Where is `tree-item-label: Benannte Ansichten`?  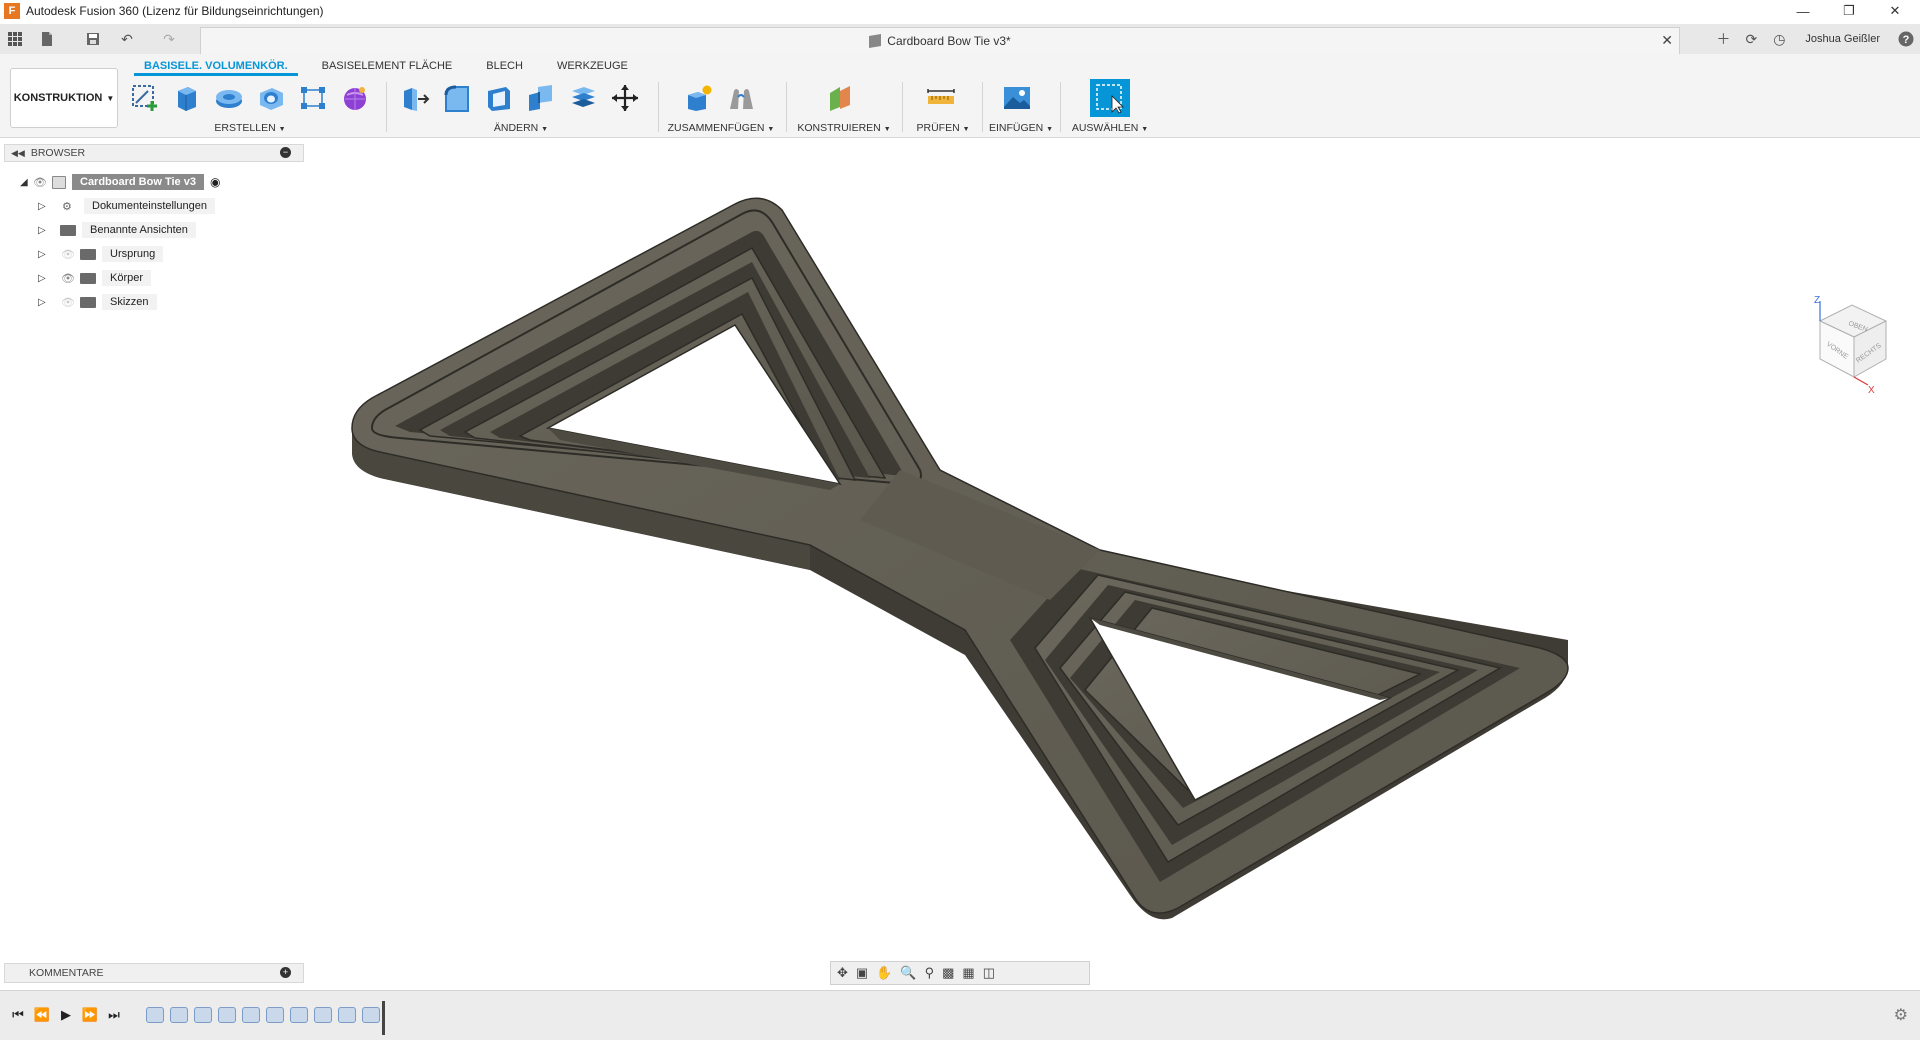 tree-item-label: Benannte Ansichten is located at coordinates (139, 230).